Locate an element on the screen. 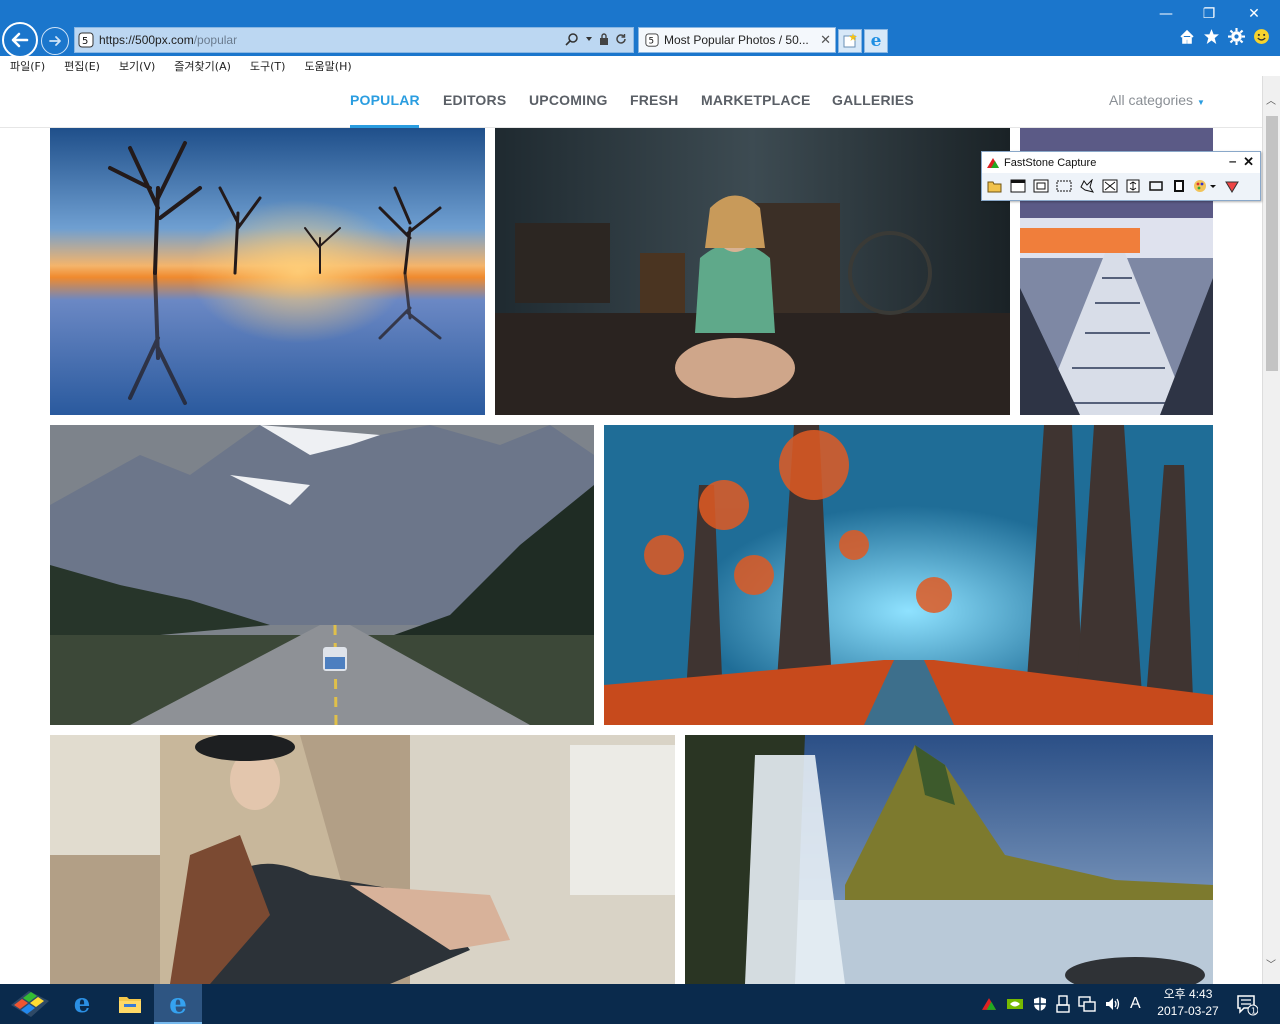 The width and height of the screenshot is (1280, 1024). capture-window-icon is located at coordinates (1017, 186).